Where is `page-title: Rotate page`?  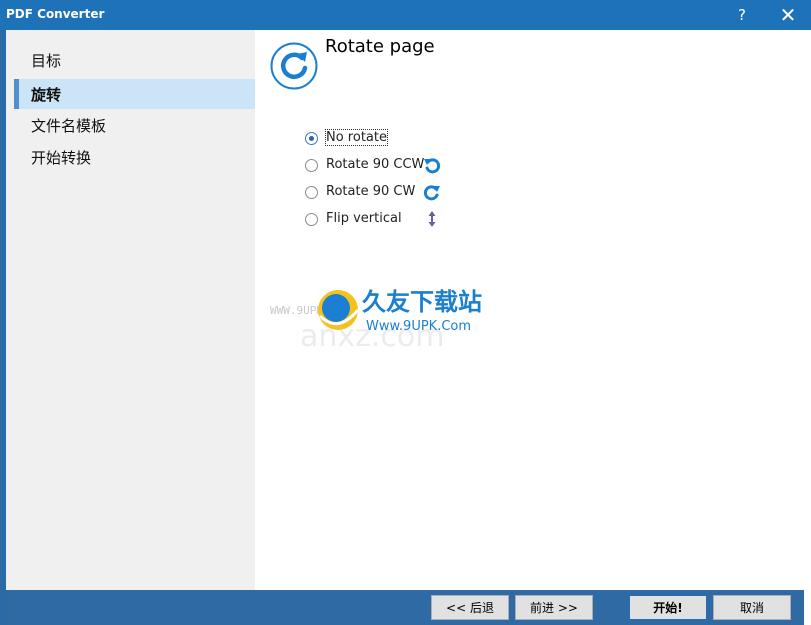
page-title: Rotate page is located at coordinates (380, 46).